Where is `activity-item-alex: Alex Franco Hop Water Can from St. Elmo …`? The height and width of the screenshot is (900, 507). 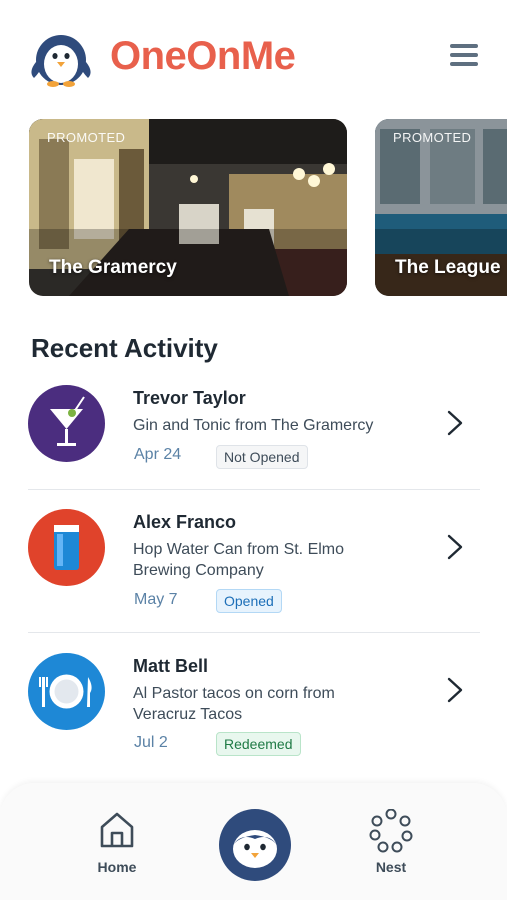
activity-item-alex: Alex Franco Hop Water Can from St. Elmo … is located at coordinates (254, 564).